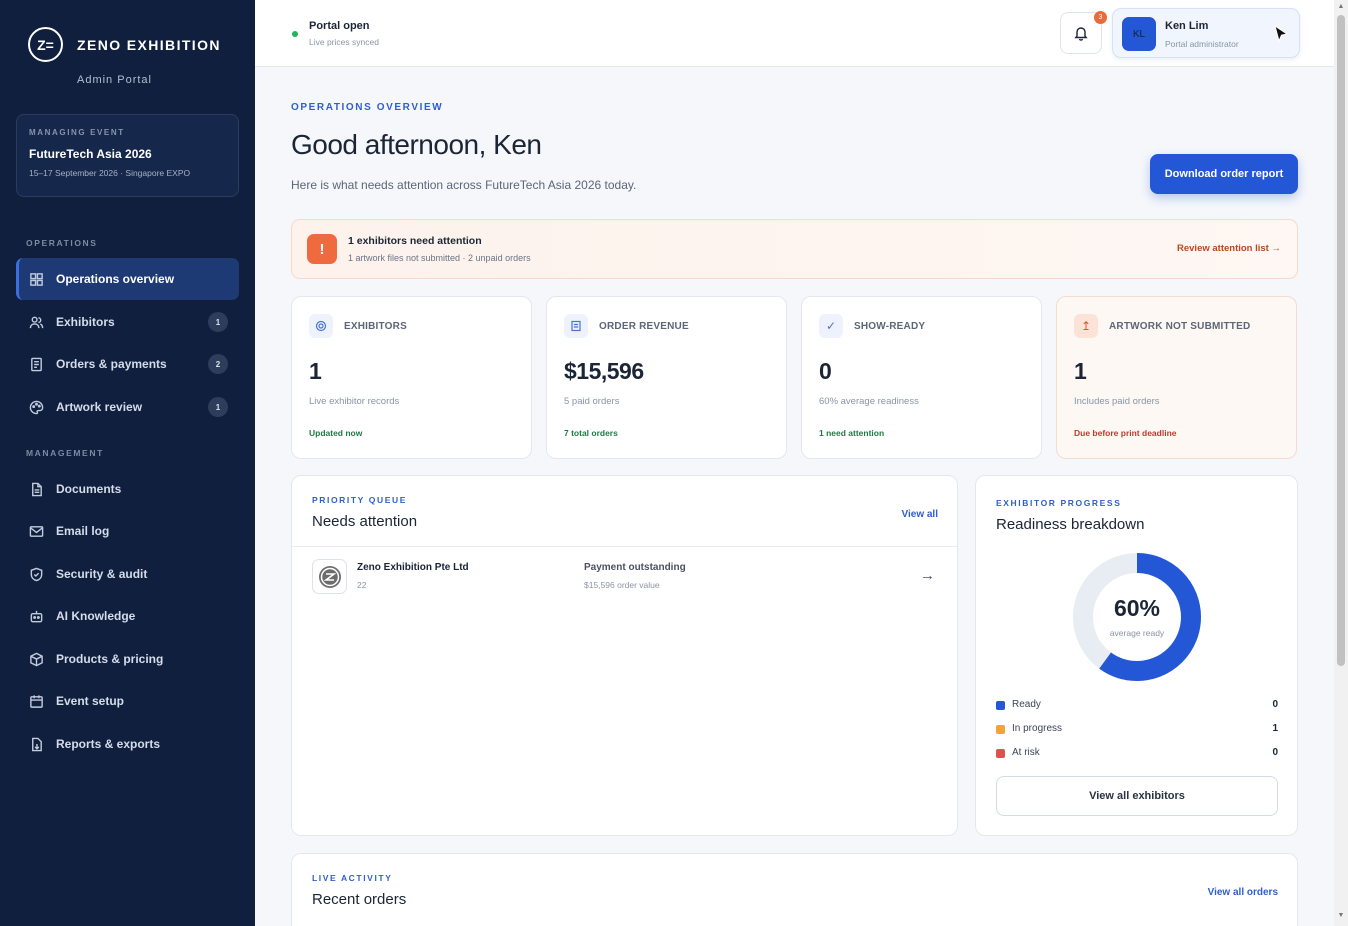 This screenshot has width=1348, height=926. Describe the element at coordinates (77, 132) in the screenshot. I see `event-card-label: MANAGING EVENT` at that location.